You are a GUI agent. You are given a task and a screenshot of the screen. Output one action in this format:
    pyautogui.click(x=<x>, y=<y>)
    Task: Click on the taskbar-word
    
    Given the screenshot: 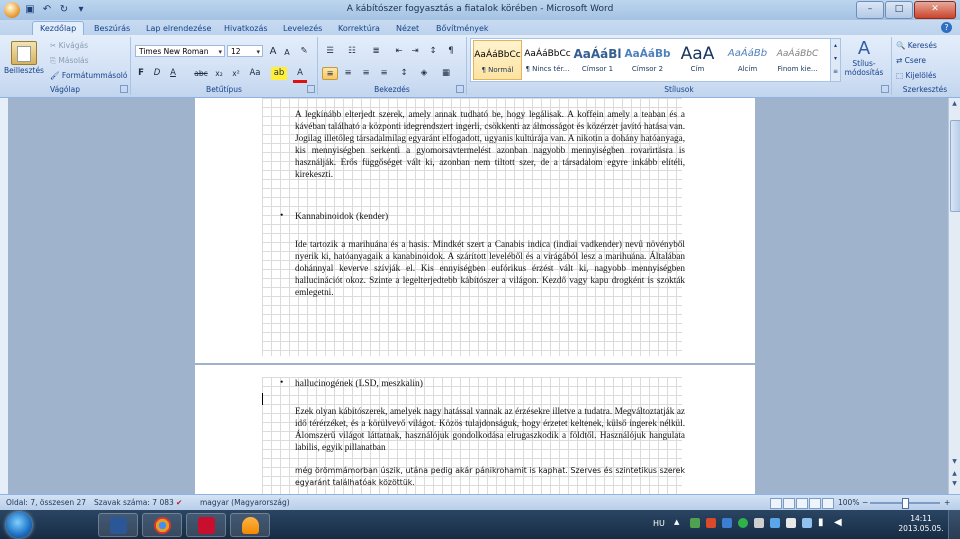 What is the action you would take?
    pyautogui.click(x=118, y=525)
    